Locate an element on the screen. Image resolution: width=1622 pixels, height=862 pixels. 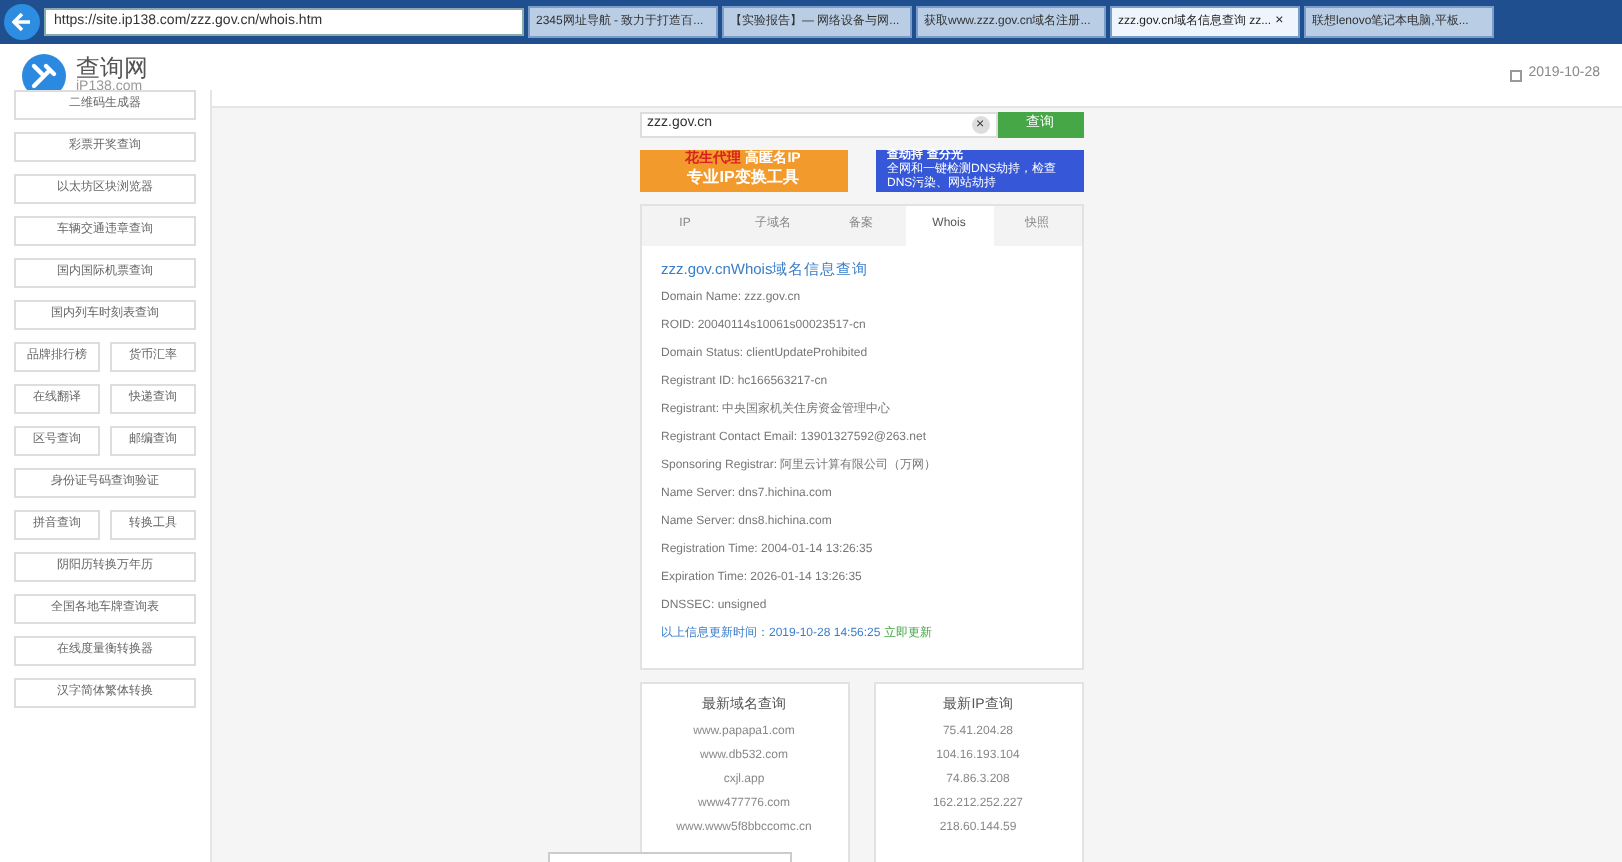
back-arrow-icon is located at coordinates (22, 22).